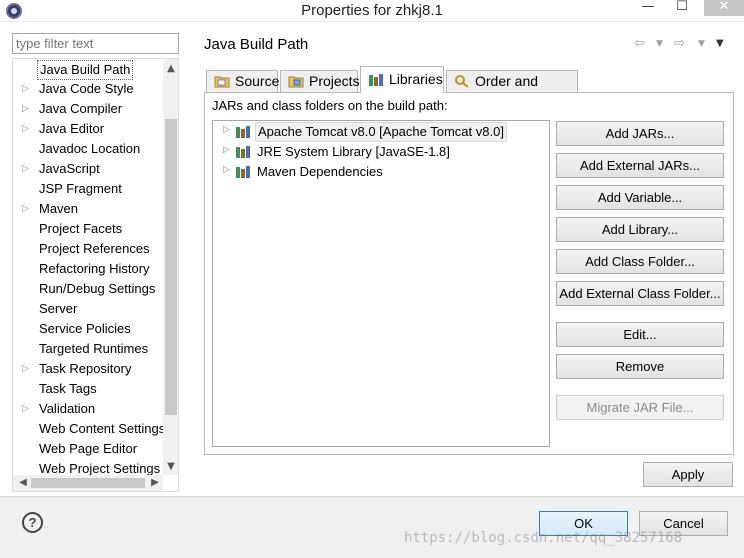 This screenshot has width=744, height=558. What do you see at coordinates (543, 538) in the screenshot?
I see `watermark-text: https://blog.csdn.net/qq_38257168` at bounding box center [543, 538].